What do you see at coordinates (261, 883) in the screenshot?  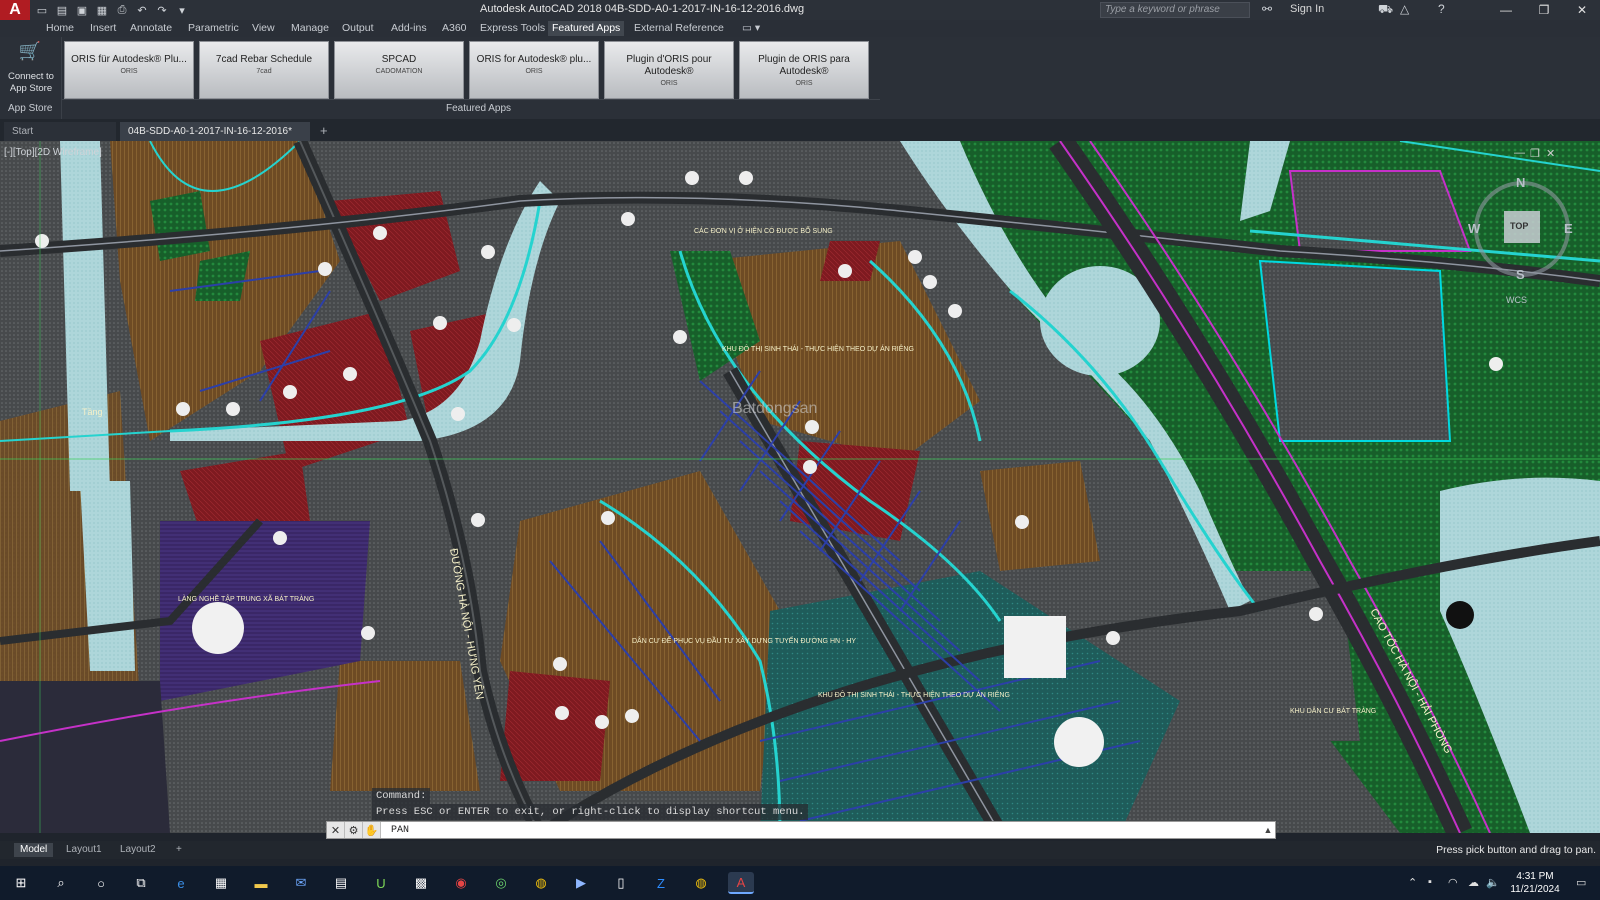 I see `explorer-icon: ▬` at bounding box center [261, 883].